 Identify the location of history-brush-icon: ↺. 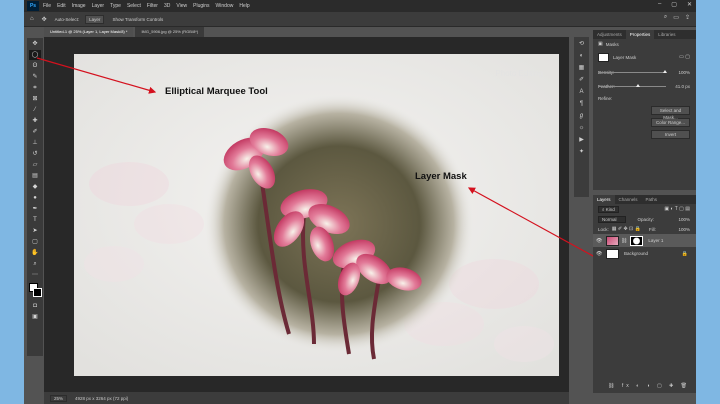
(35, 154).